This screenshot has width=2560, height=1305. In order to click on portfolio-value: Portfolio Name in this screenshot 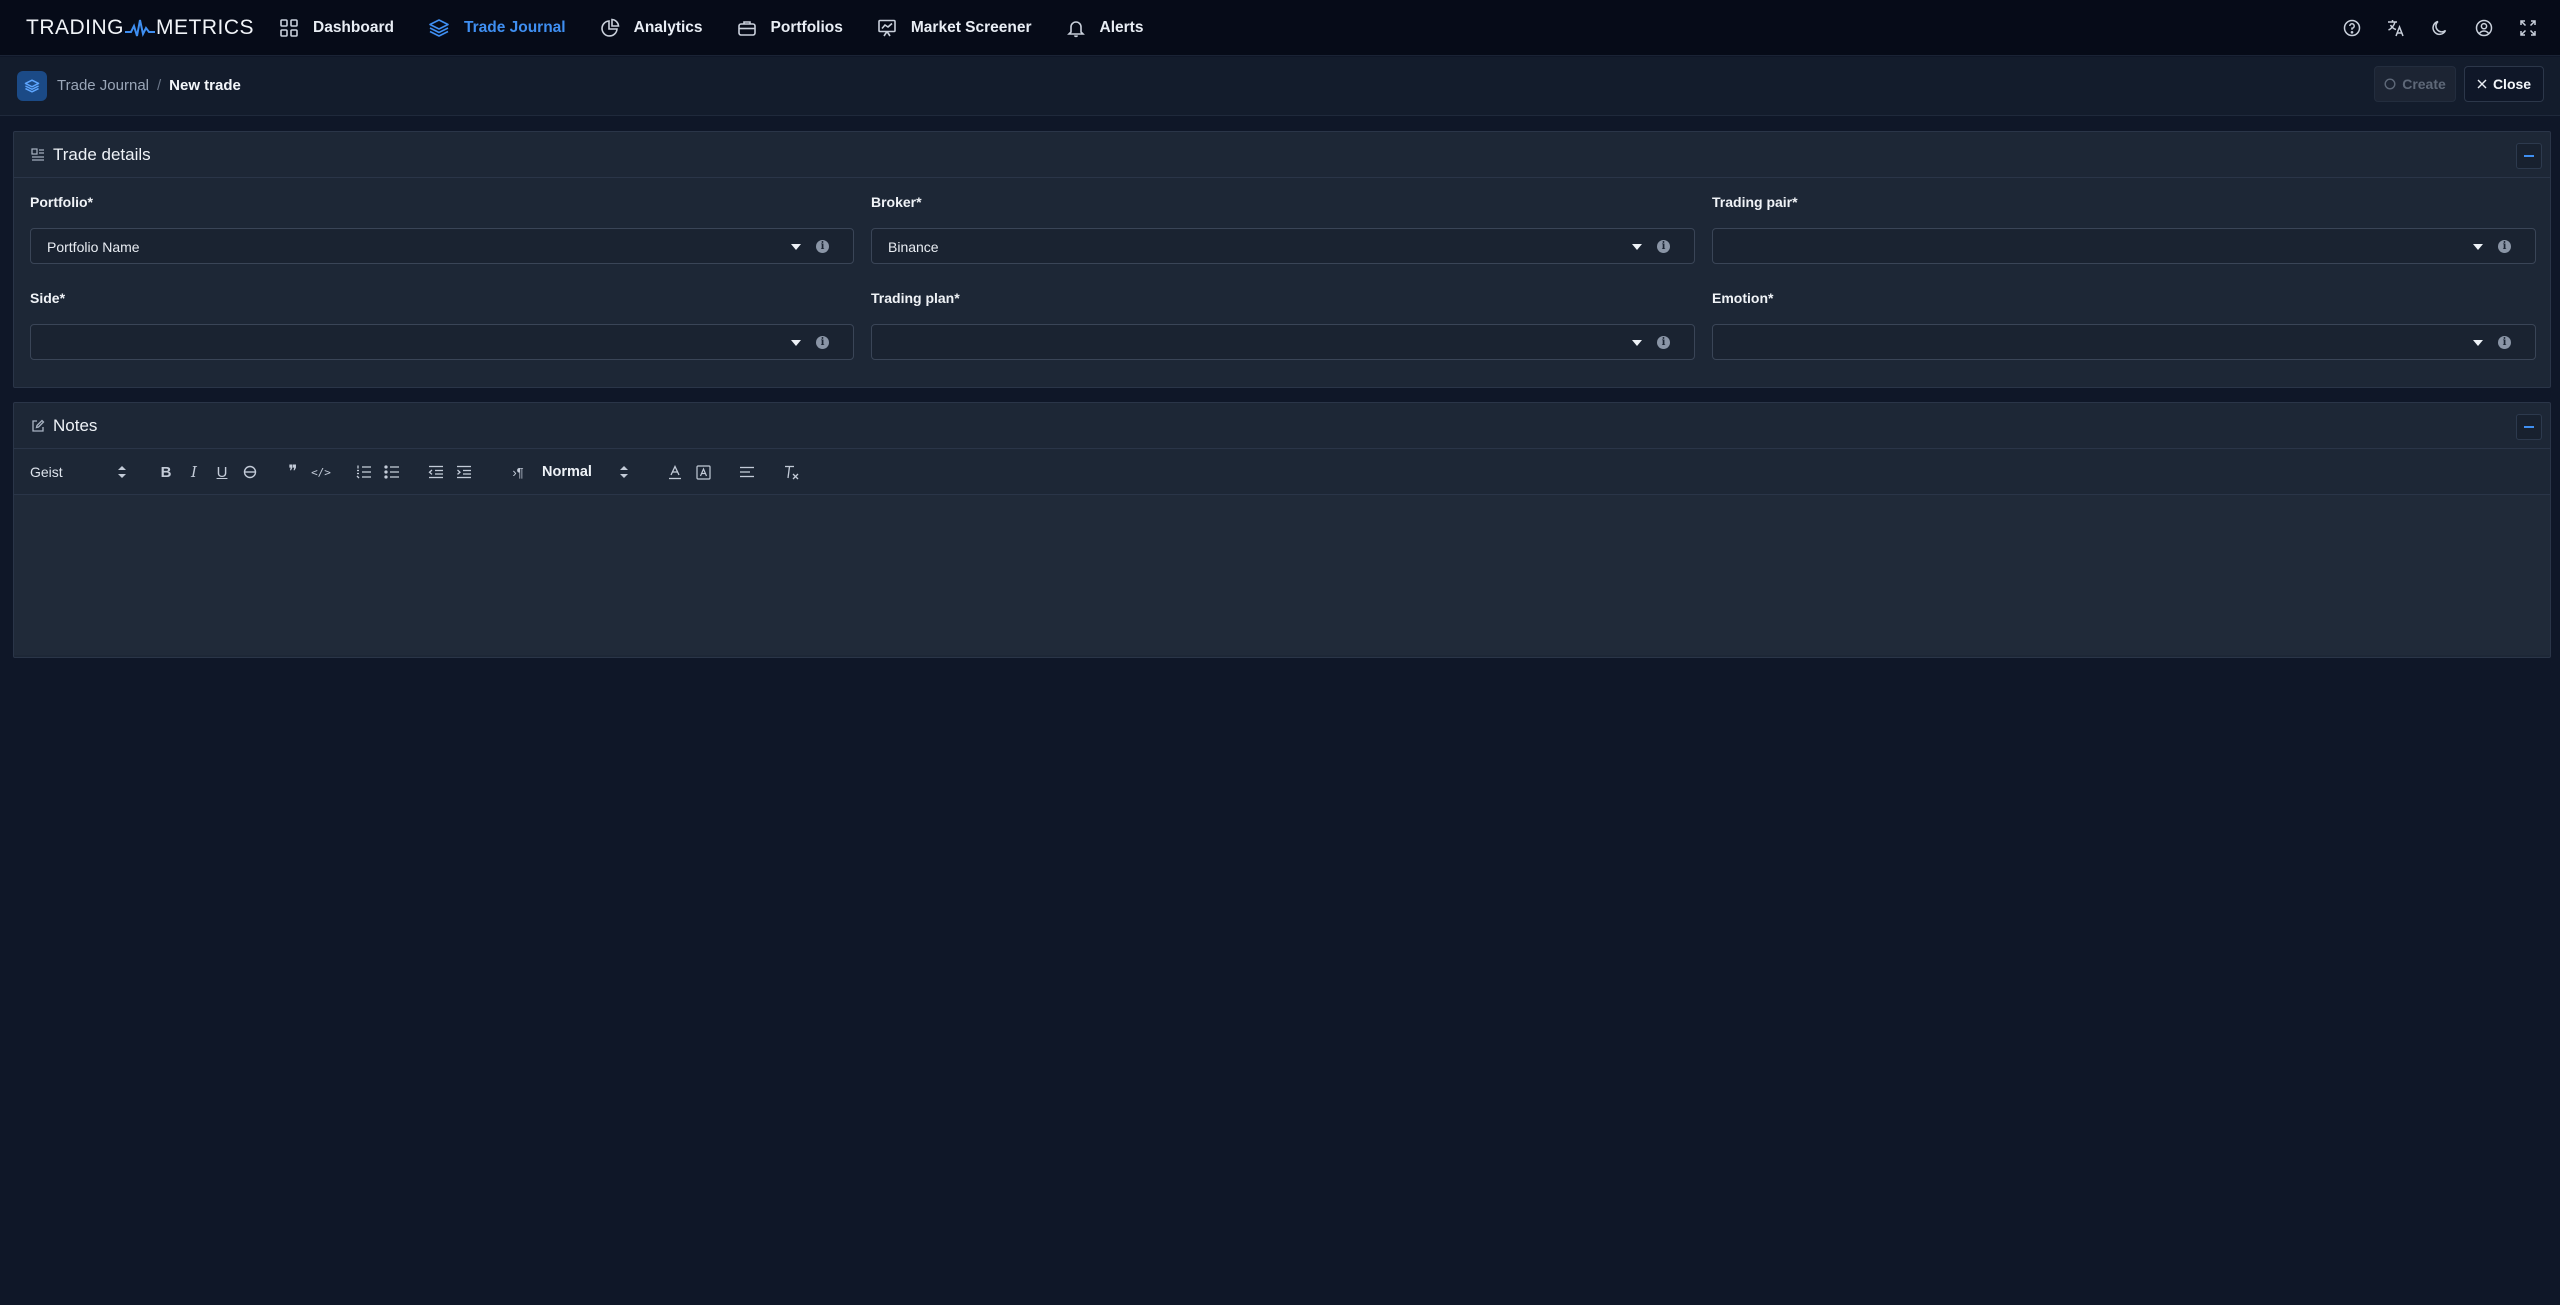, I will do `click(93, 247)`.